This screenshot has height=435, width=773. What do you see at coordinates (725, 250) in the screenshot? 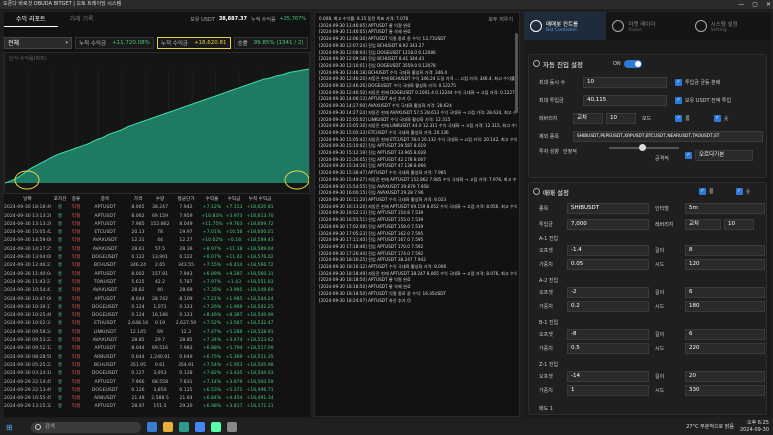
I see `length-input: 8` at bounding box center [725, 250].